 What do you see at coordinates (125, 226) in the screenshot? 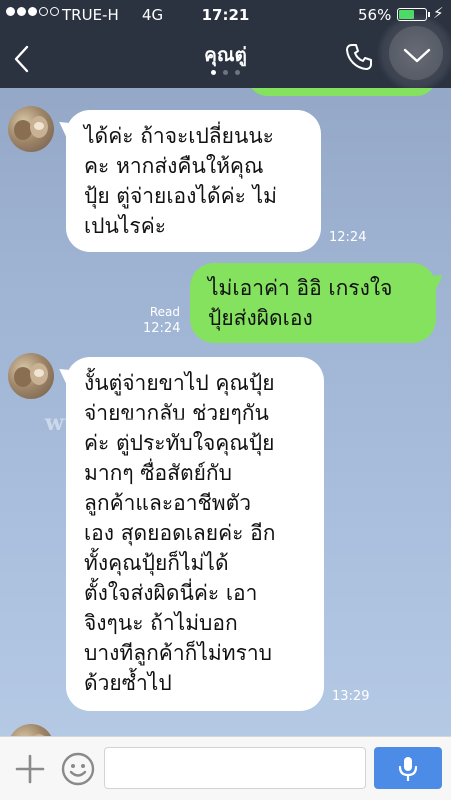
I see `message-line: เปนไรค่ะ` at bounding box center [125, 226].